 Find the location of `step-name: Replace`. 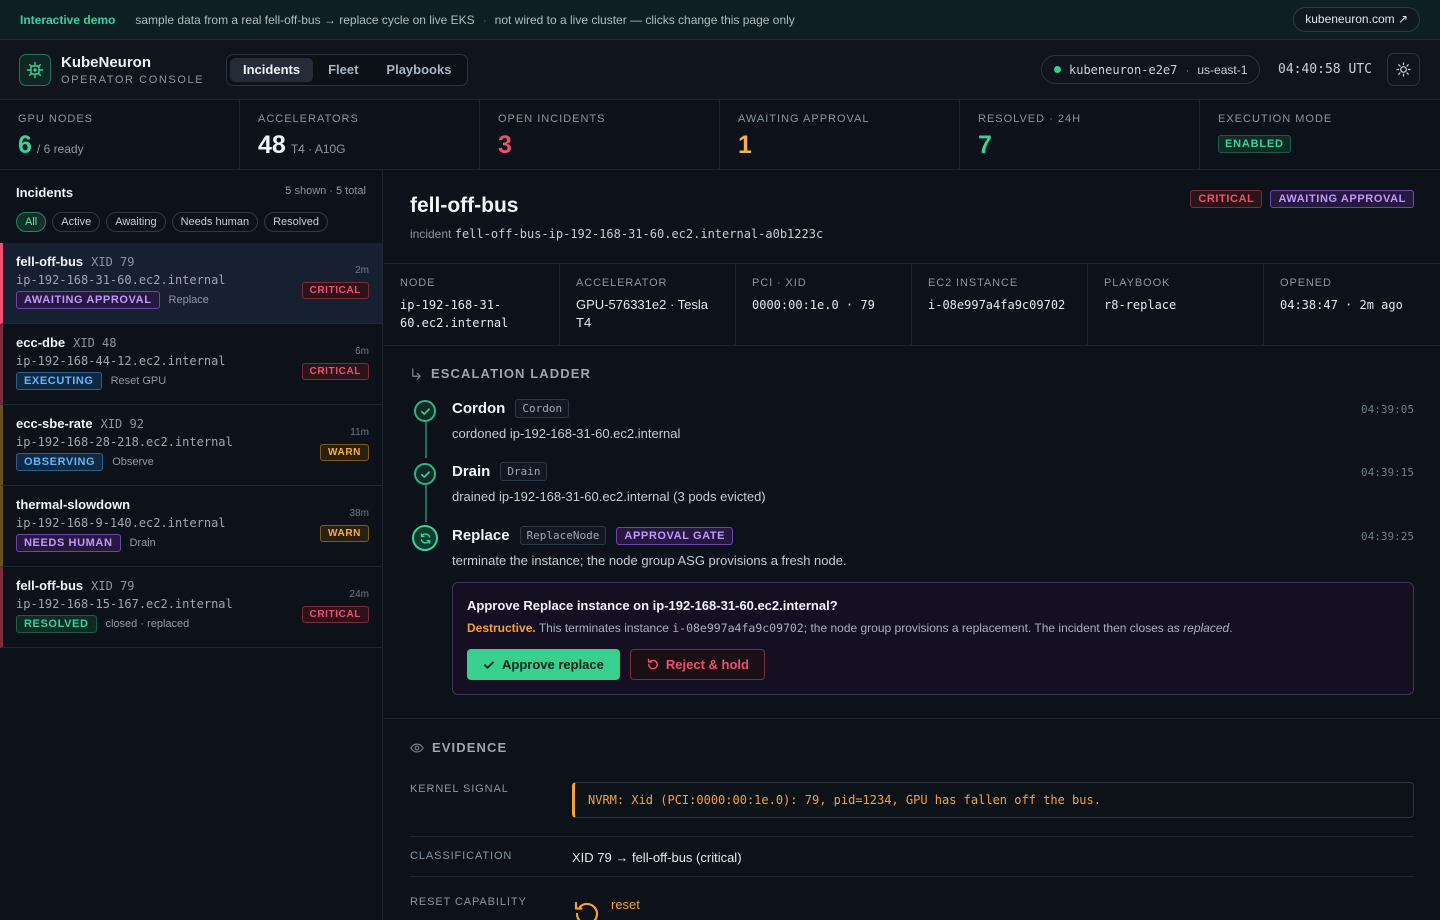

step-name: Replace is located at coordinates (481, 535).